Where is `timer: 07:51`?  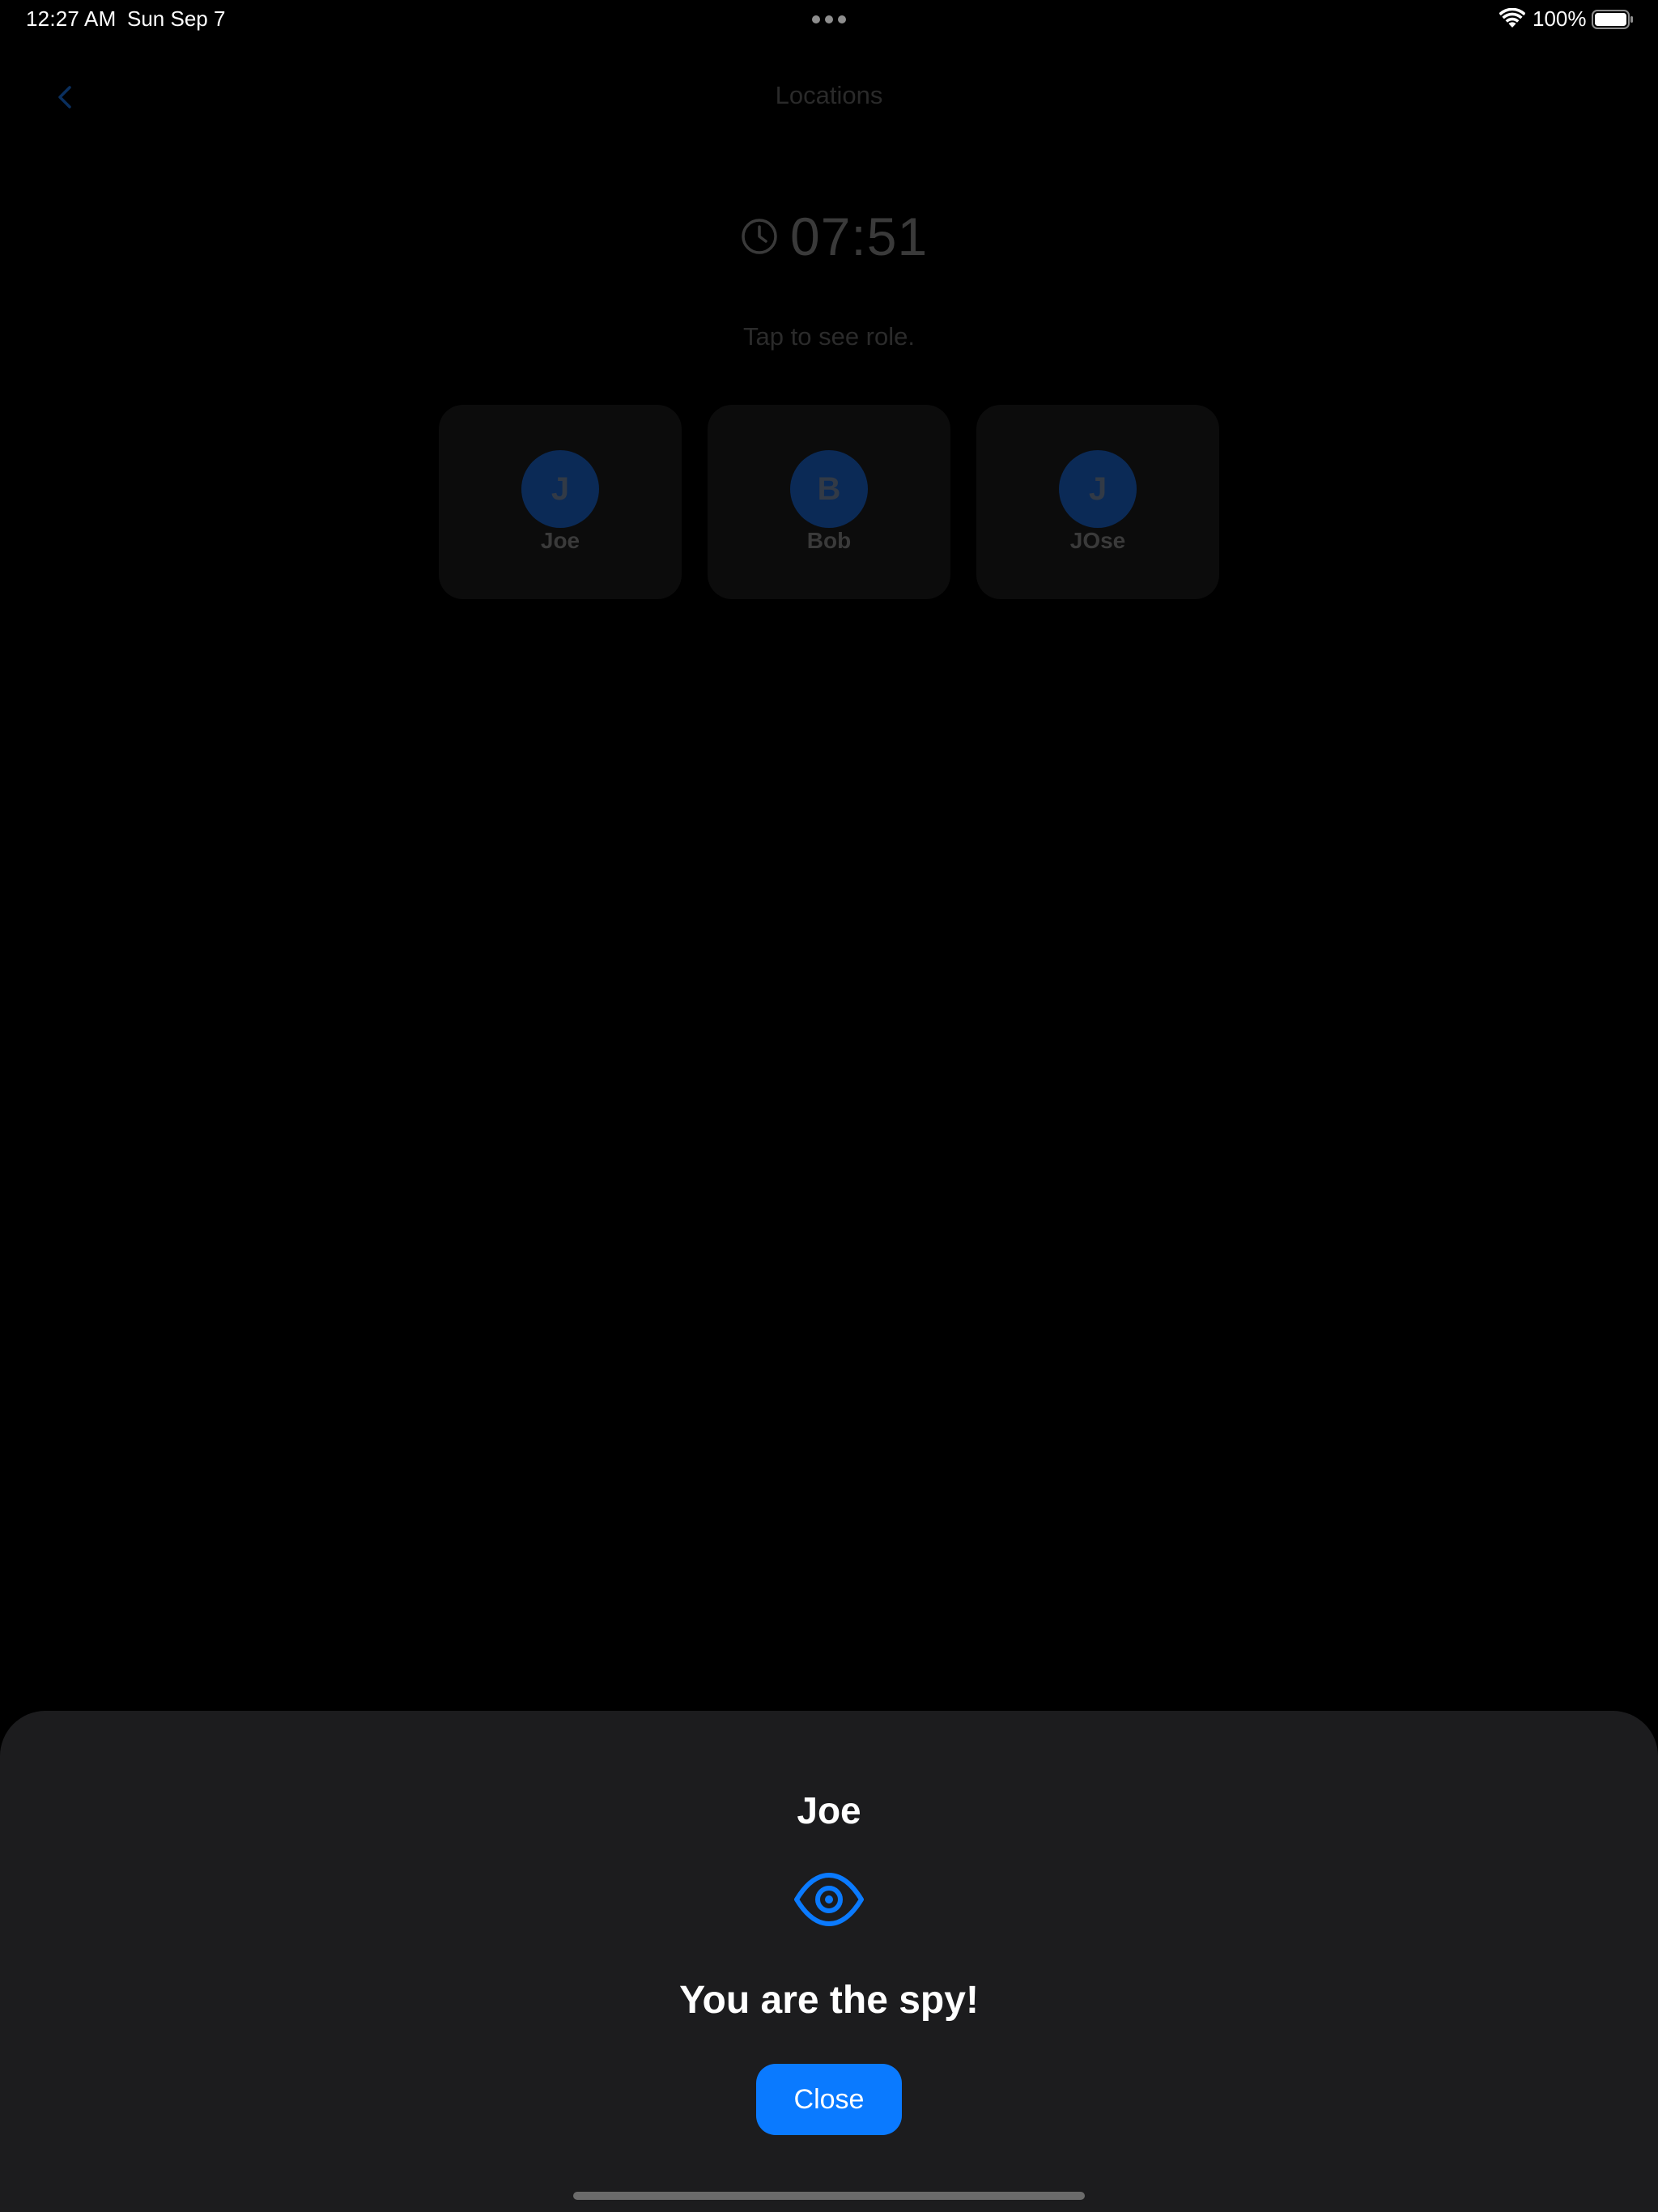
timer: 07:51 is located at coordinates (834, 236).